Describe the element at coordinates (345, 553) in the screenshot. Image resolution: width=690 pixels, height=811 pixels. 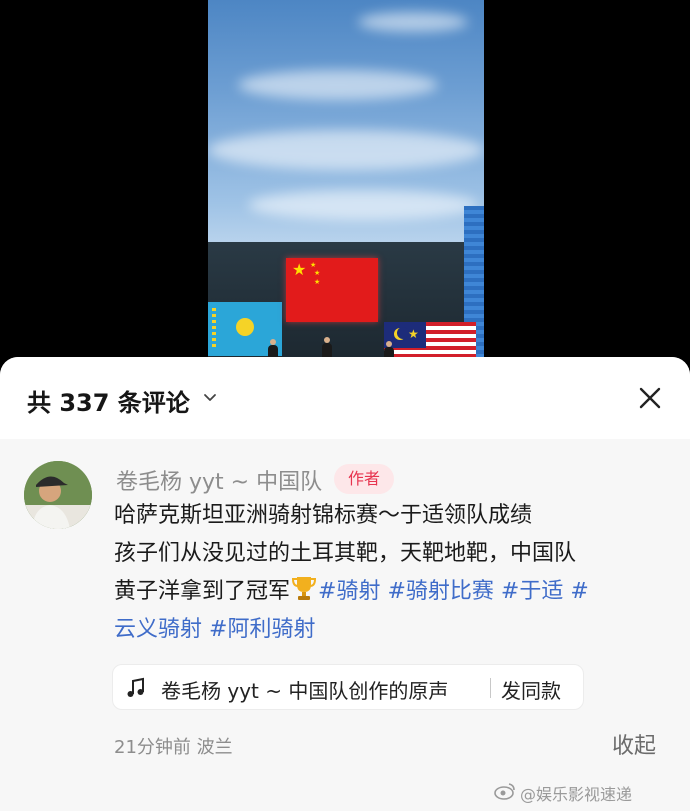
I see `comment-line: 孩子们从没见过的土耳其靶，天靶地靶，中国队` at that location.